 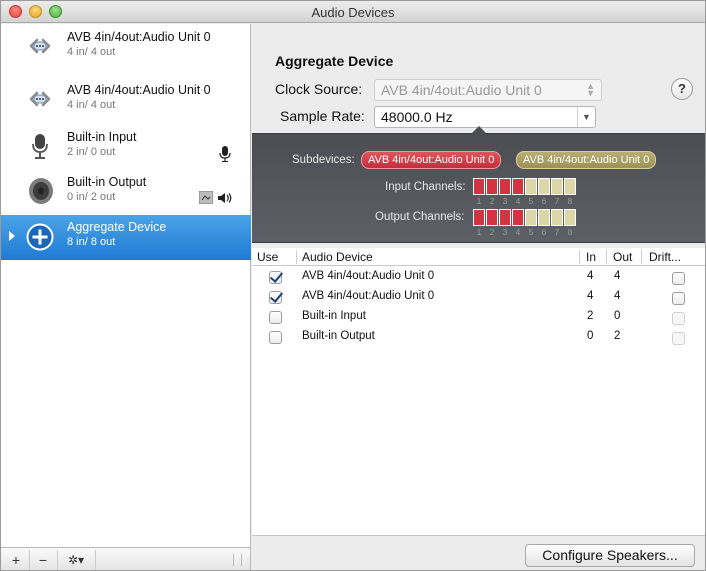 I want to click on clock-source-popup: AVB 4in/4out:Audio Unit 0 ▲ ▼, so click(x=488, y=90).